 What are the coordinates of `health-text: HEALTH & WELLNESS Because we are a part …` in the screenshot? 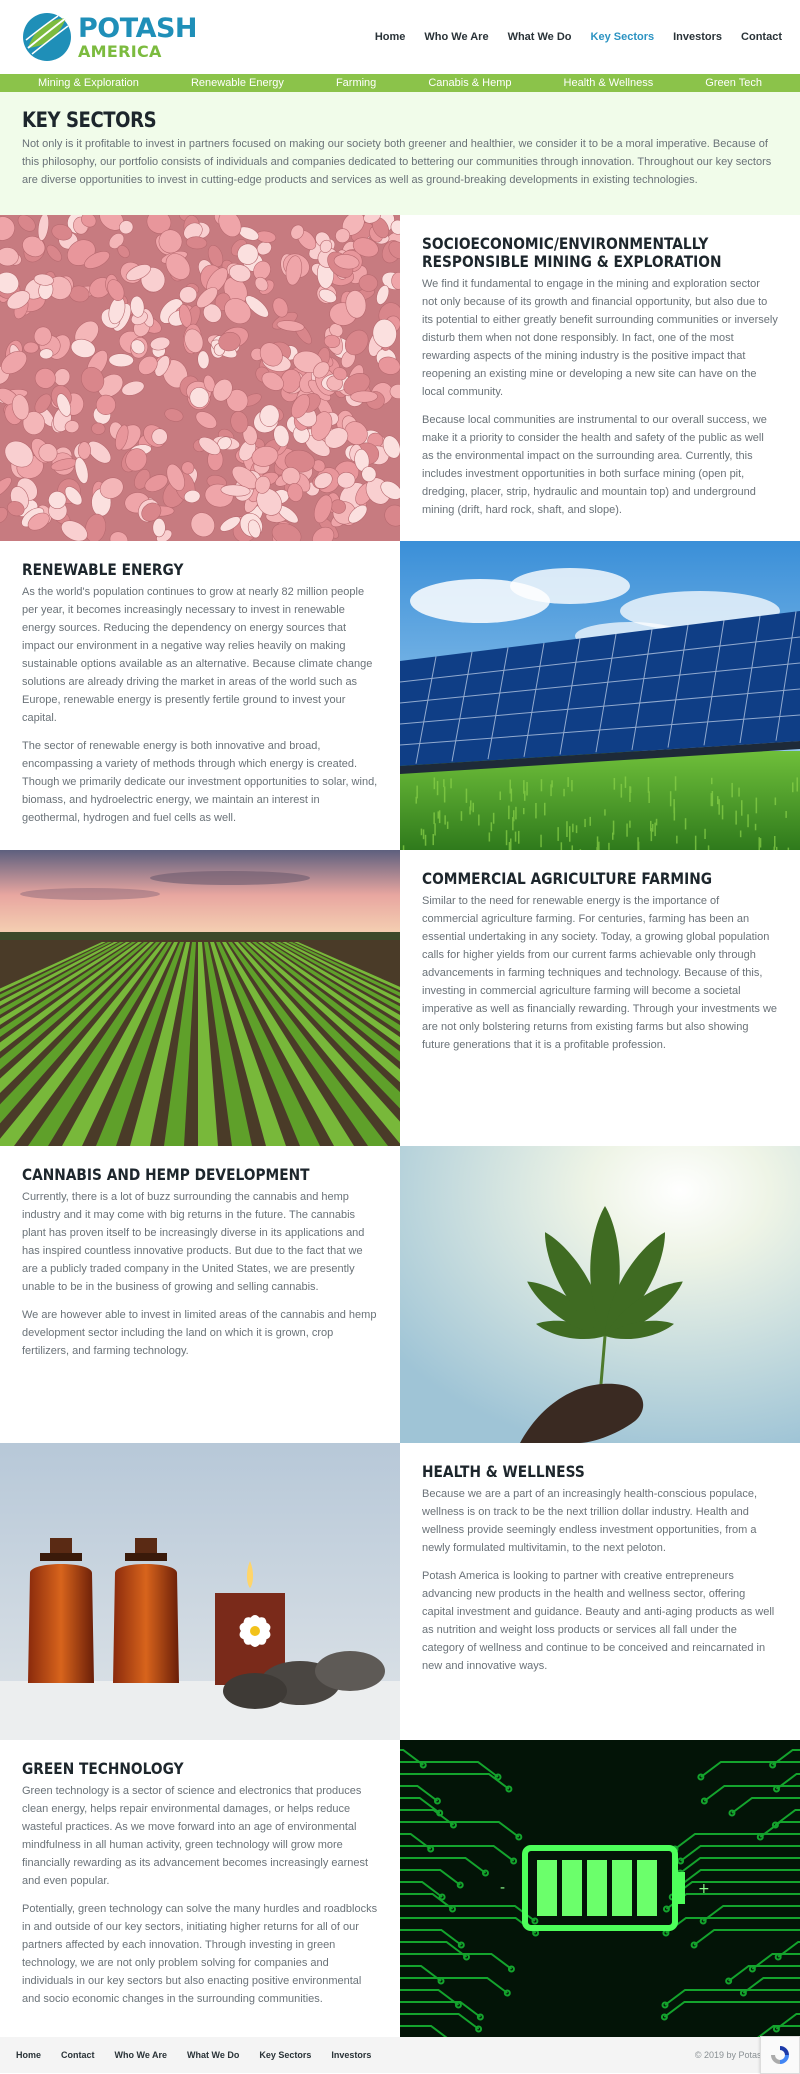 It's located at (600, 1591).